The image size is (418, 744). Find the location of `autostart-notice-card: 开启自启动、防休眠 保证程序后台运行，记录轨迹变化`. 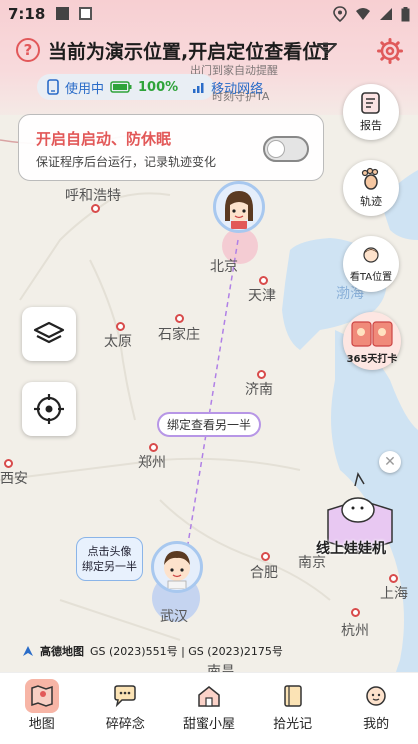

autostart-notice-card: 开启自启动、防休眠 保证程序后台运行，记录轨迹变化 is located at coordinates (171, 147).